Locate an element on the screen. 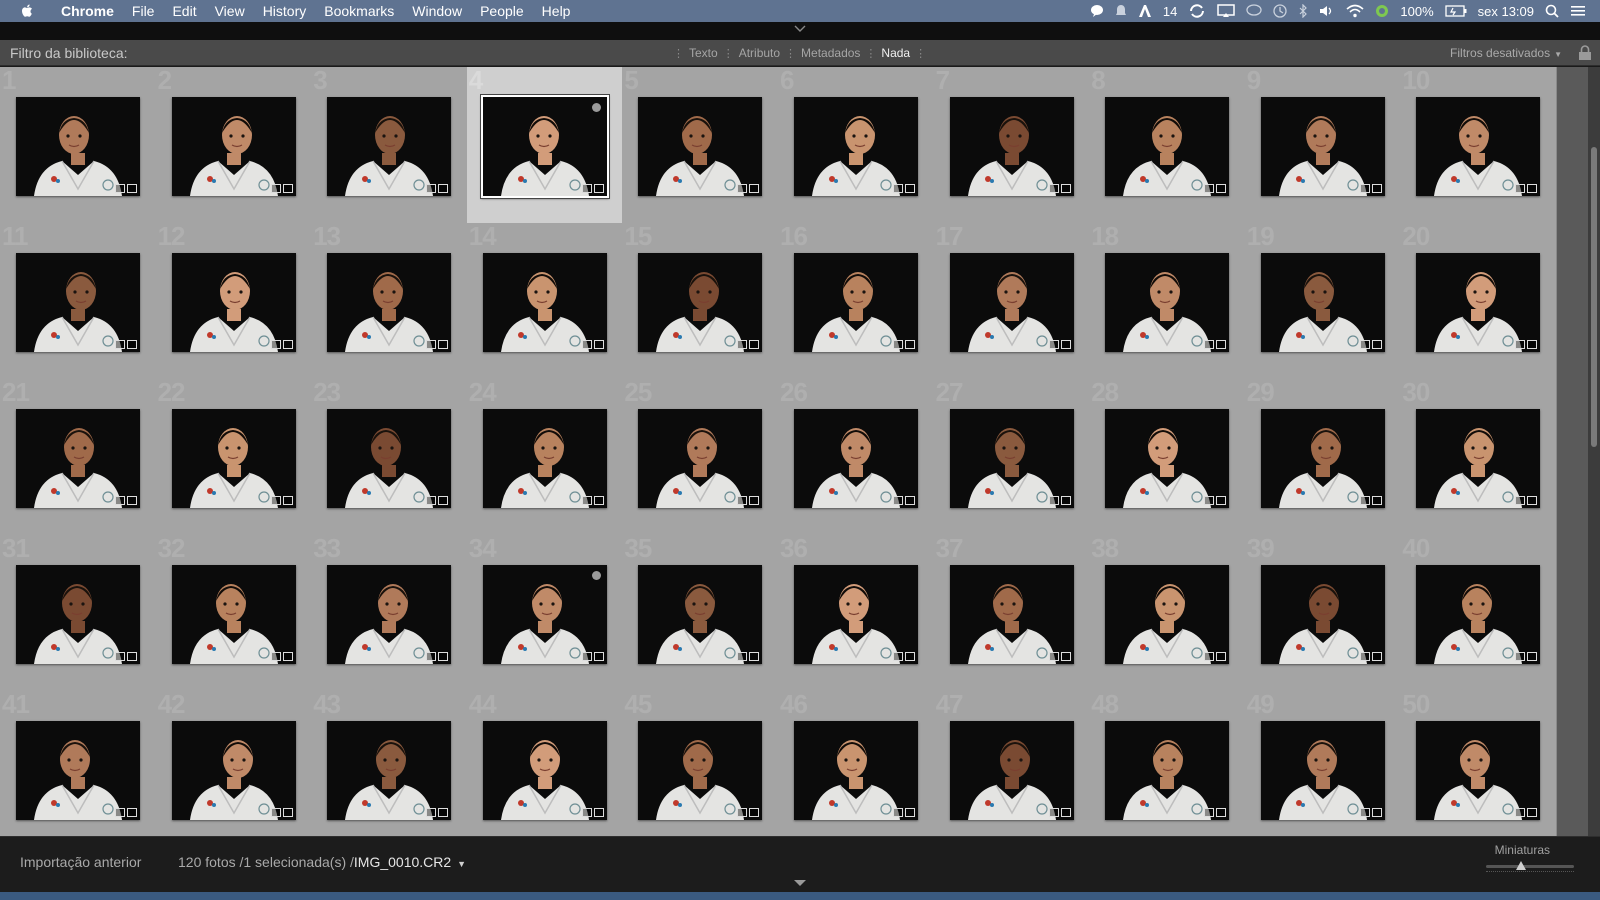 This screenshot has width=1600, height=900. tab-atributo: Atributo is located at coordinates (759, 53).